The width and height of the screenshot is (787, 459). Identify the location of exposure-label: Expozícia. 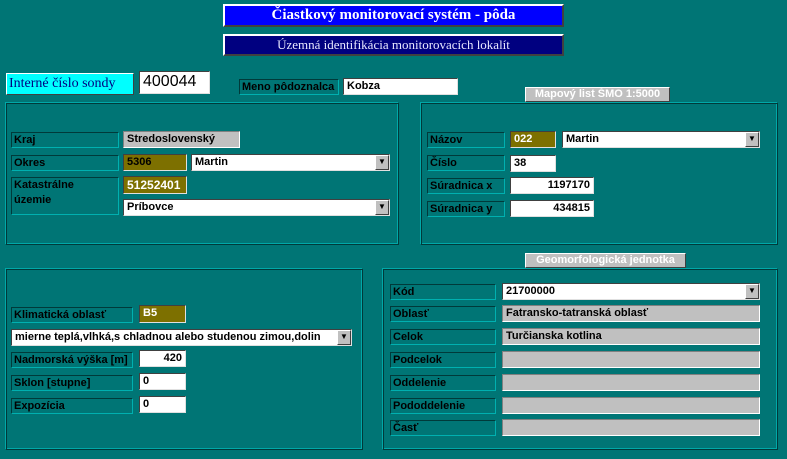
(72, 406).